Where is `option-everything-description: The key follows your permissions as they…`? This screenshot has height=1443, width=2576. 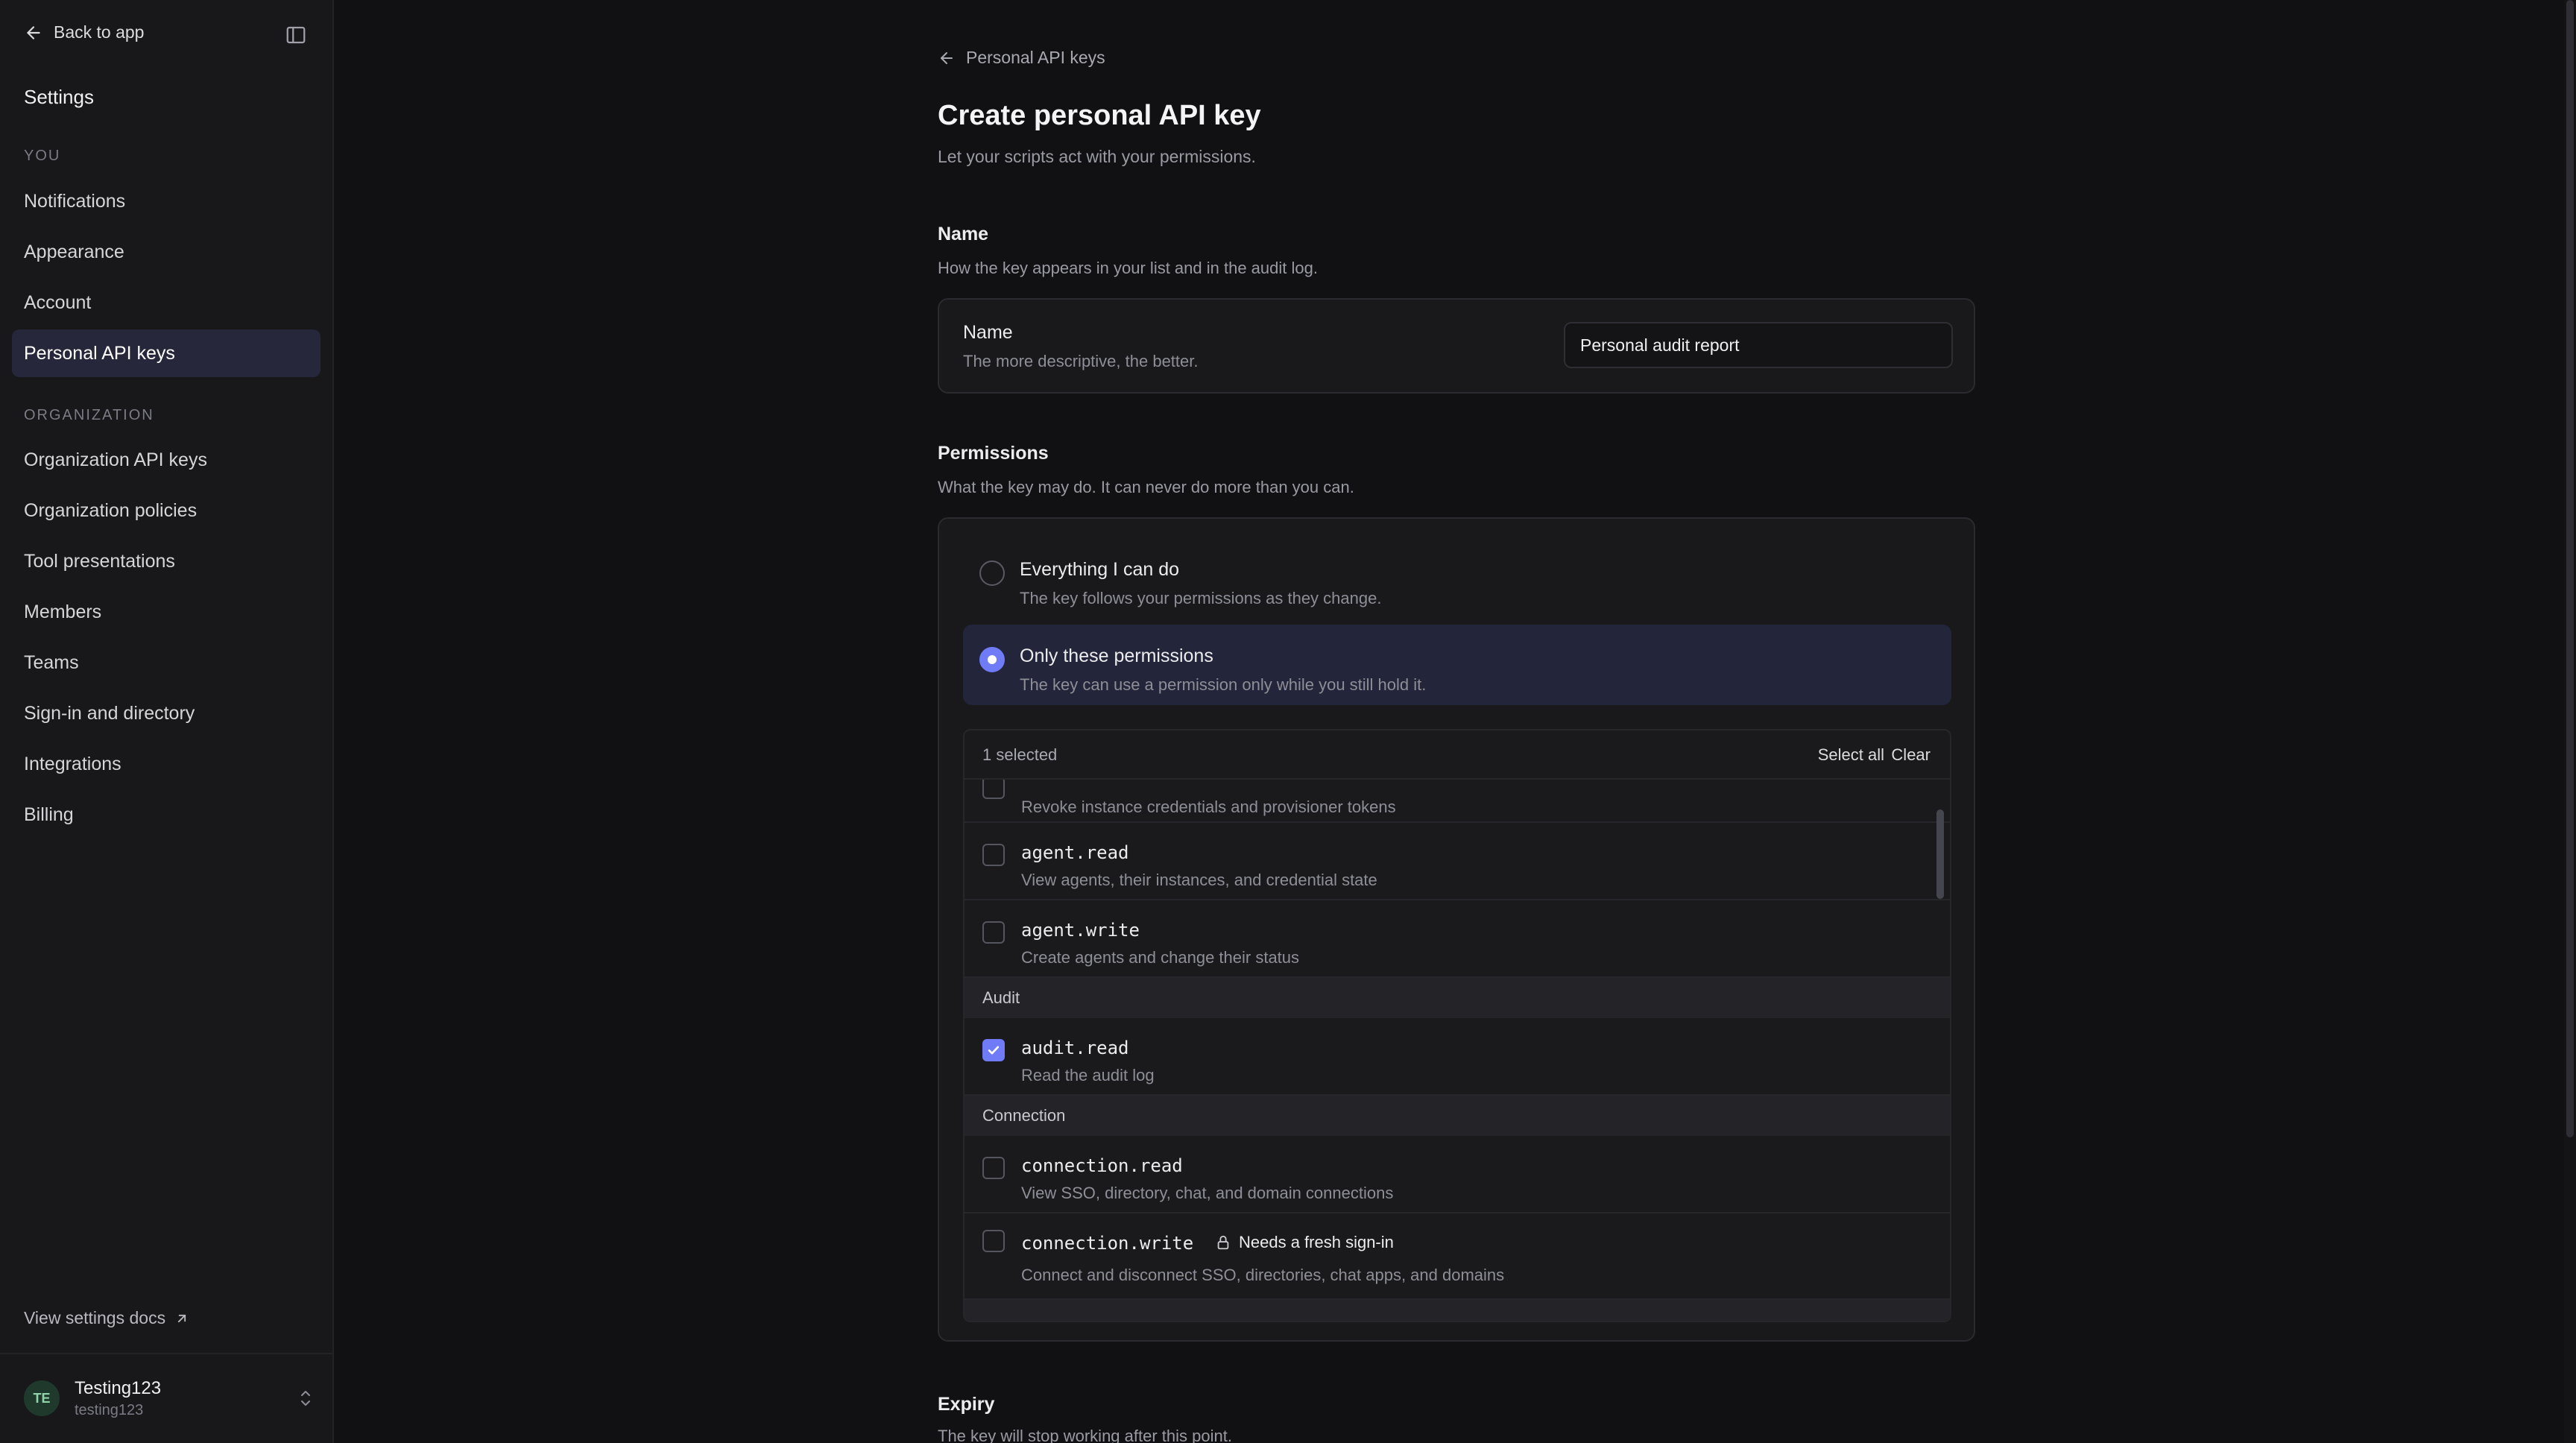
option-everything-description: The key follows your permissions as they… is located at coordinates (1201, 598).